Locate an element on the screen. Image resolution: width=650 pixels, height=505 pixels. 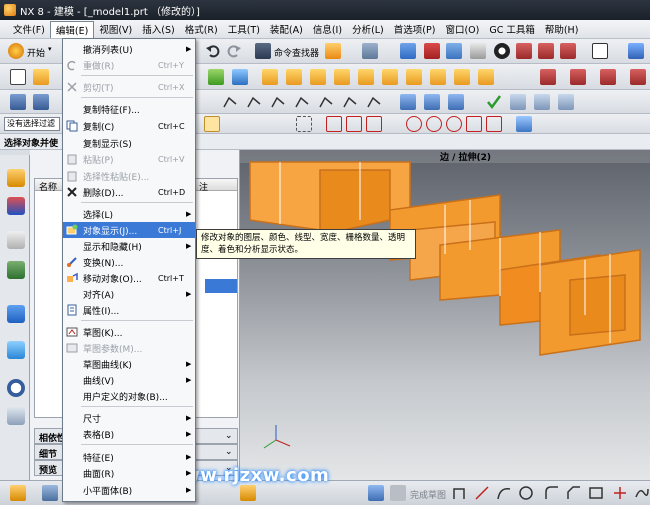
selection-arrow-icon is located at coordinates (370, 51).